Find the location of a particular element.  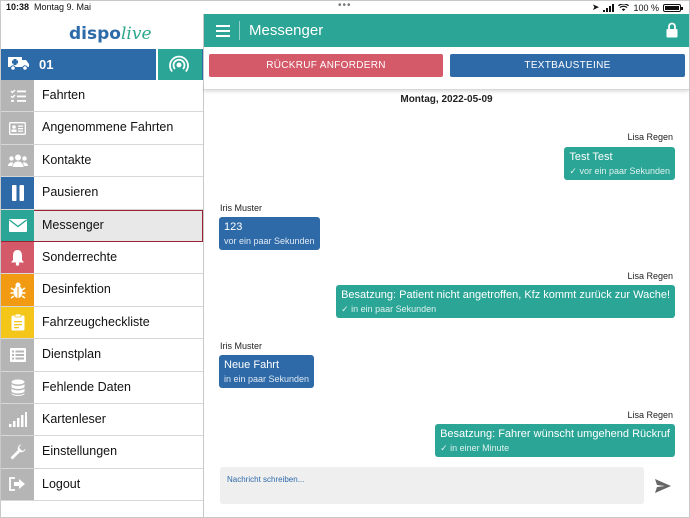

battery-percent: 100 % is located at coordinates (646, 7).